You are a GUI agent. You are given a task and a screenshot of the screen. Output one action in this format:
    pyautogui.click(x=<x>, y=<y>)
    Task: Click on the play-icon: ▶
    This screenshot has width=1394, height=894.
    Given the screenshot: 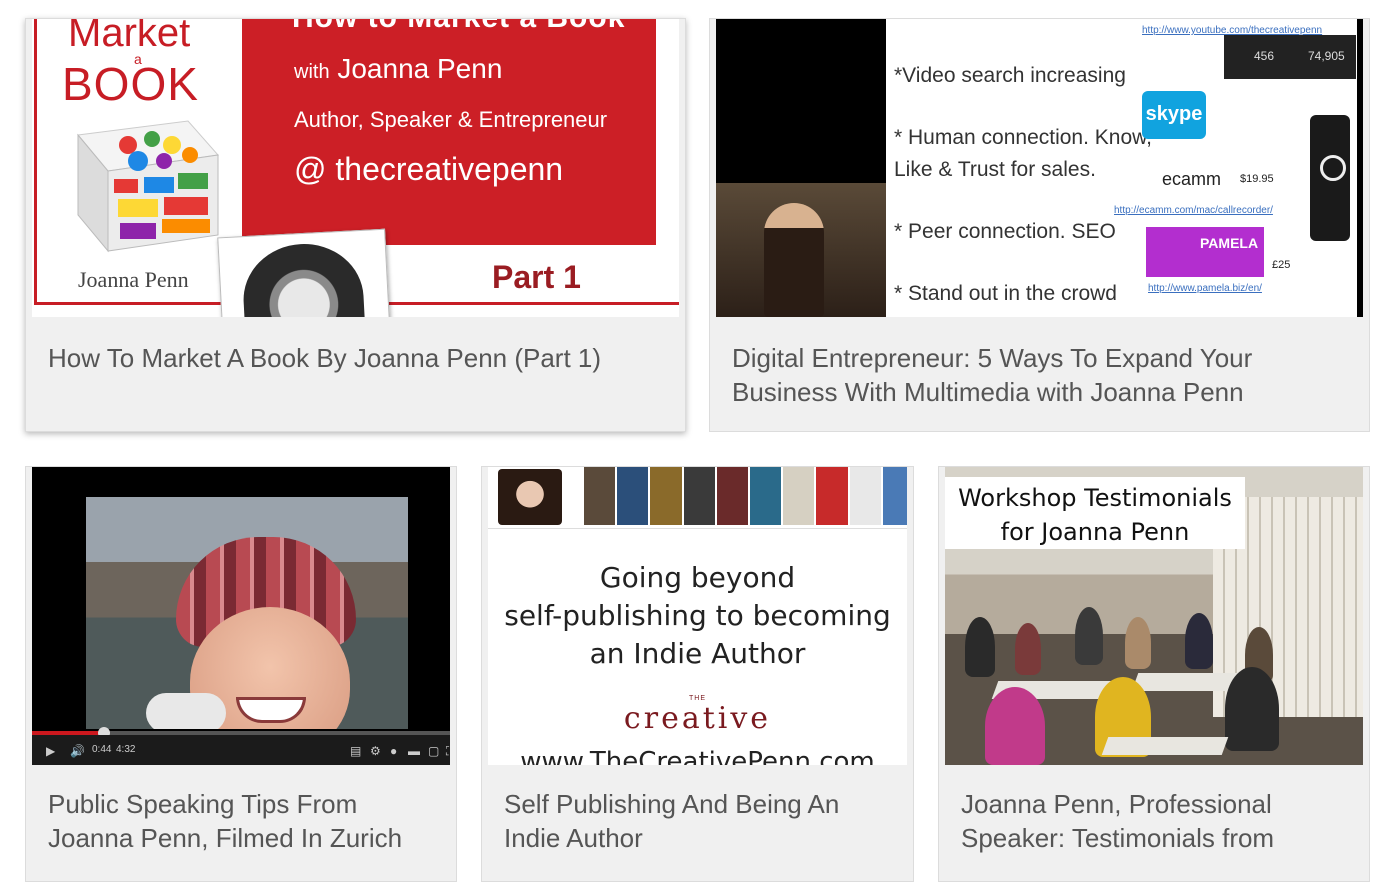 What is the action you would take?
    pyautogui.click(x=50, y=751)
    